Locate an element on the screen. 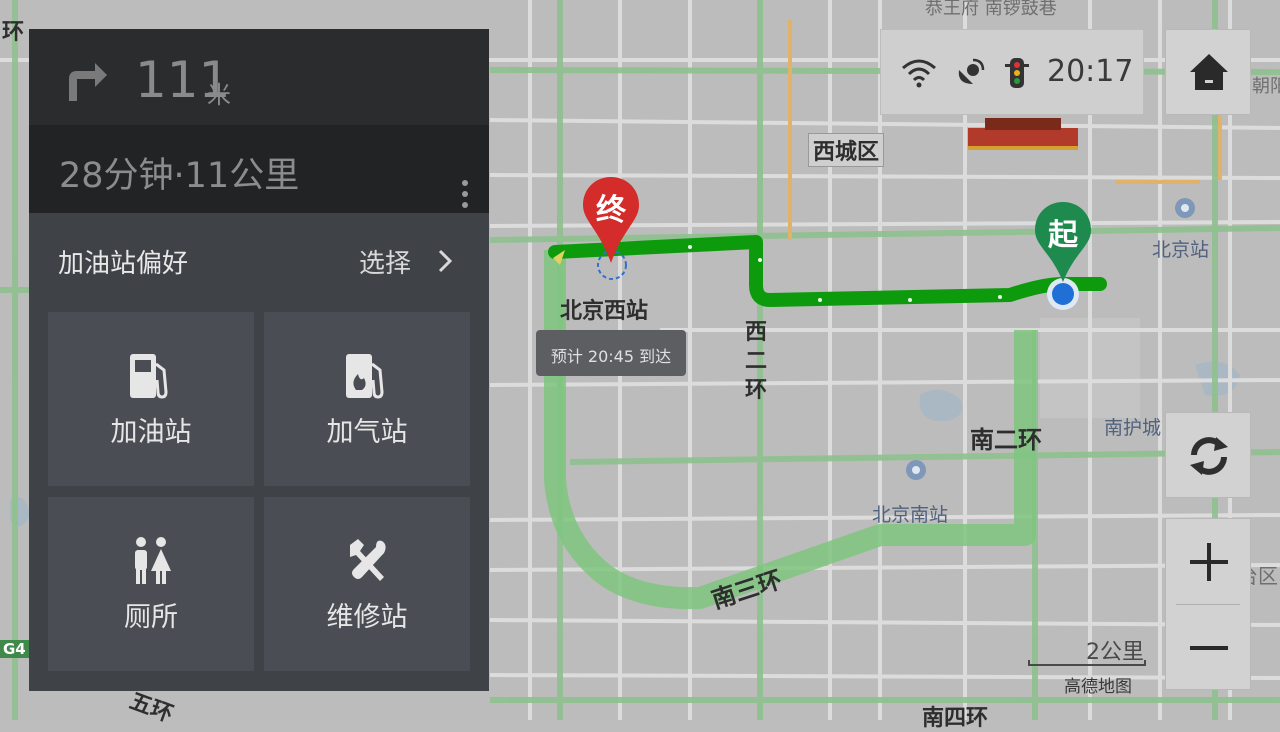 The width and height of the screenshot is (1280, 732). route-summary-bar: 28分钟·11公里 is located at coordinates (259, 170).